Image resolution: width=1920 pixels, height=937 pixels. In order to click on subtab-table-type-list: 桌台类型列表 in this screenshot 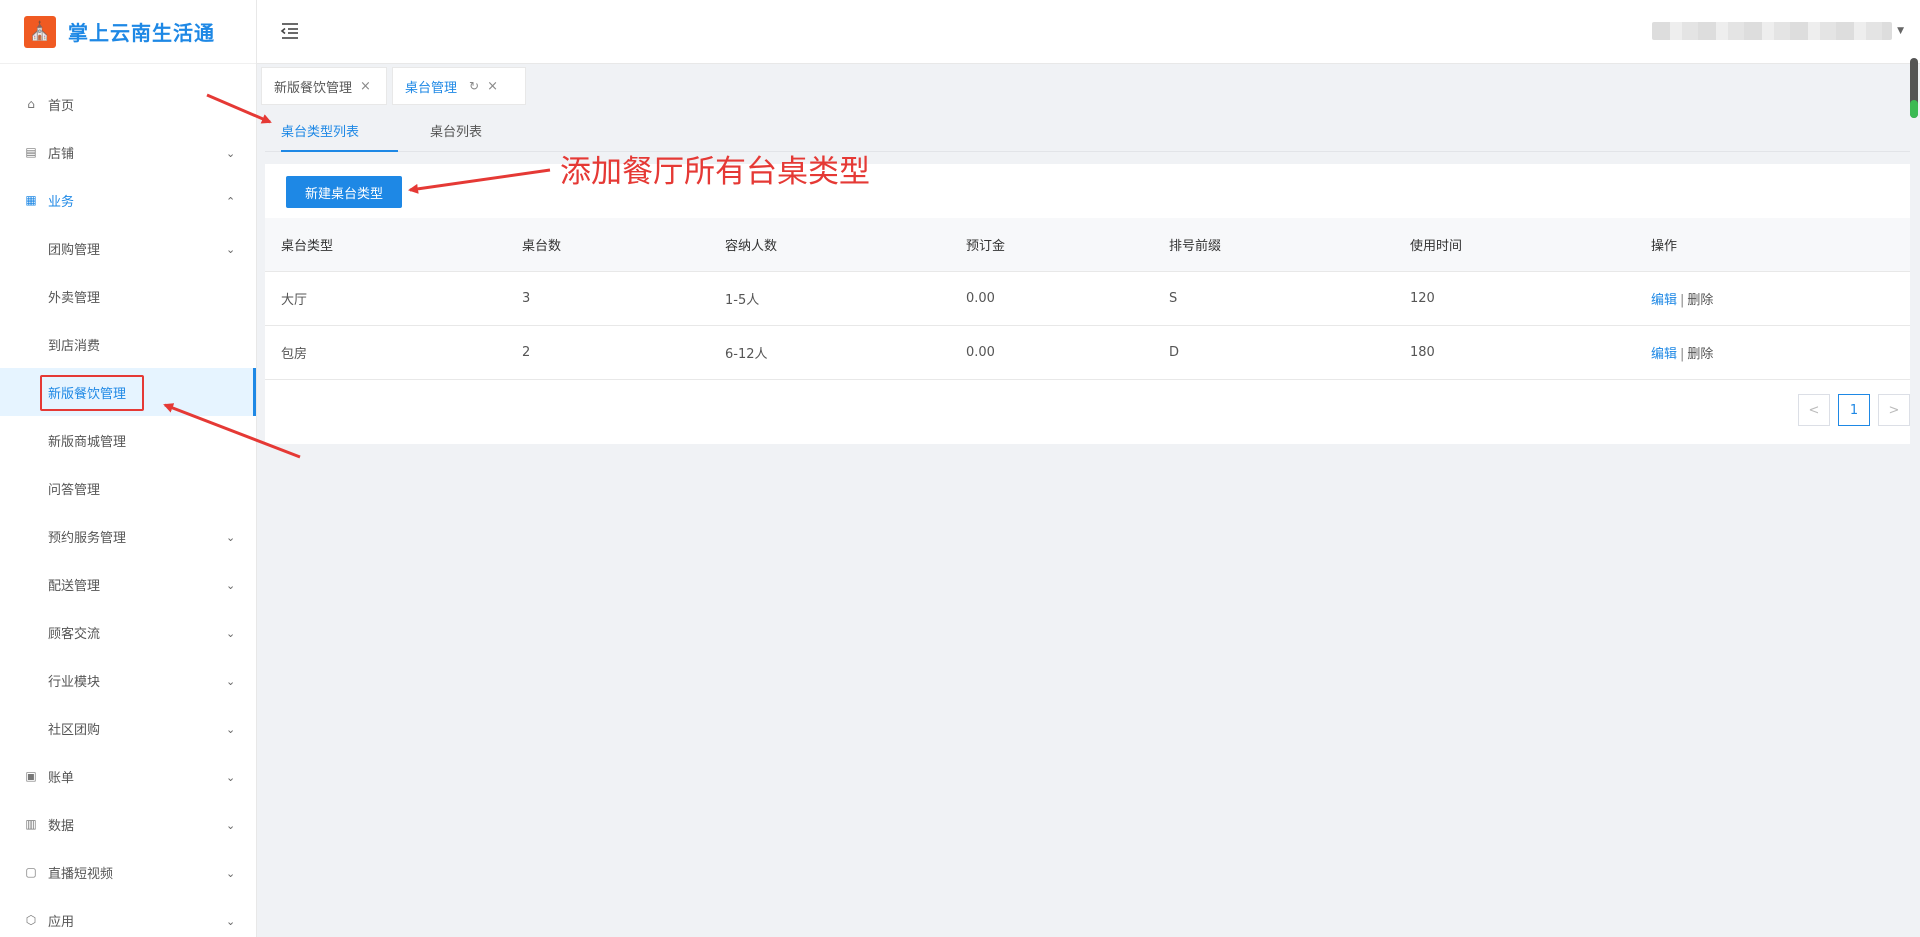, I will do `click(339, 135)`.